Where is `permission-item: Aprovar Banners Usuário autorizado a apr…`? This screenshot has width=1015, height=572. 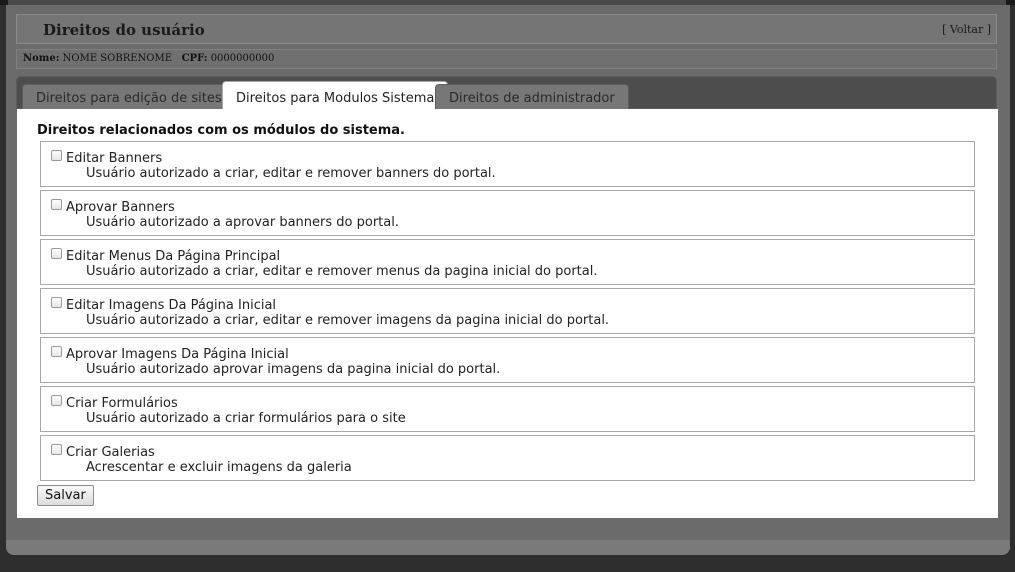 permission-item: Aprovar Banners Usuário autorizado a apr… is located at coordinates (507, 213).